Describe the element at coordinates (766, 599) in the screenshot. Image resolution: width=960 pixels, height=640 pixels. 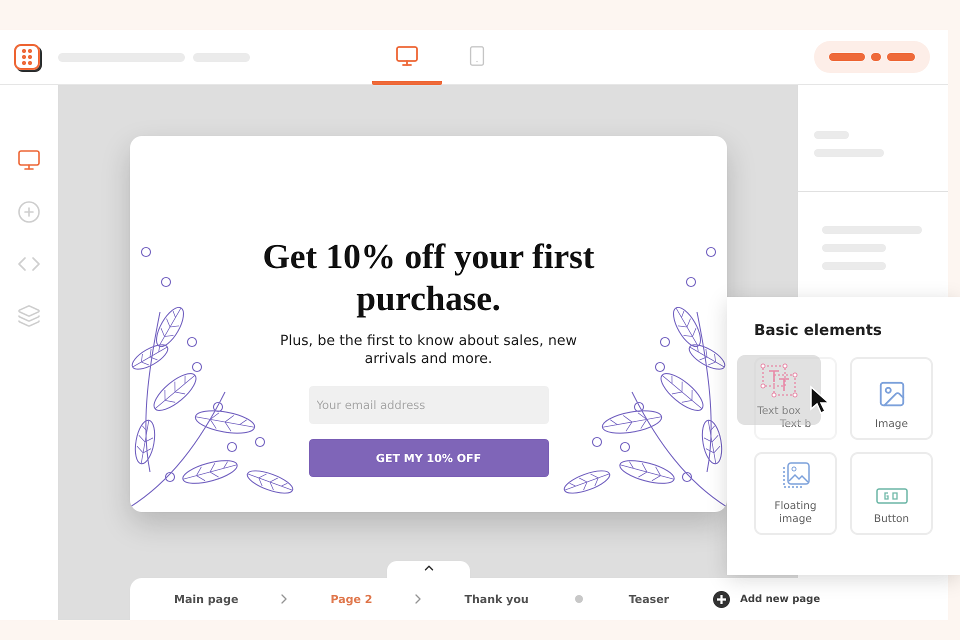
I see `add-page-button: Add new page` at that location.